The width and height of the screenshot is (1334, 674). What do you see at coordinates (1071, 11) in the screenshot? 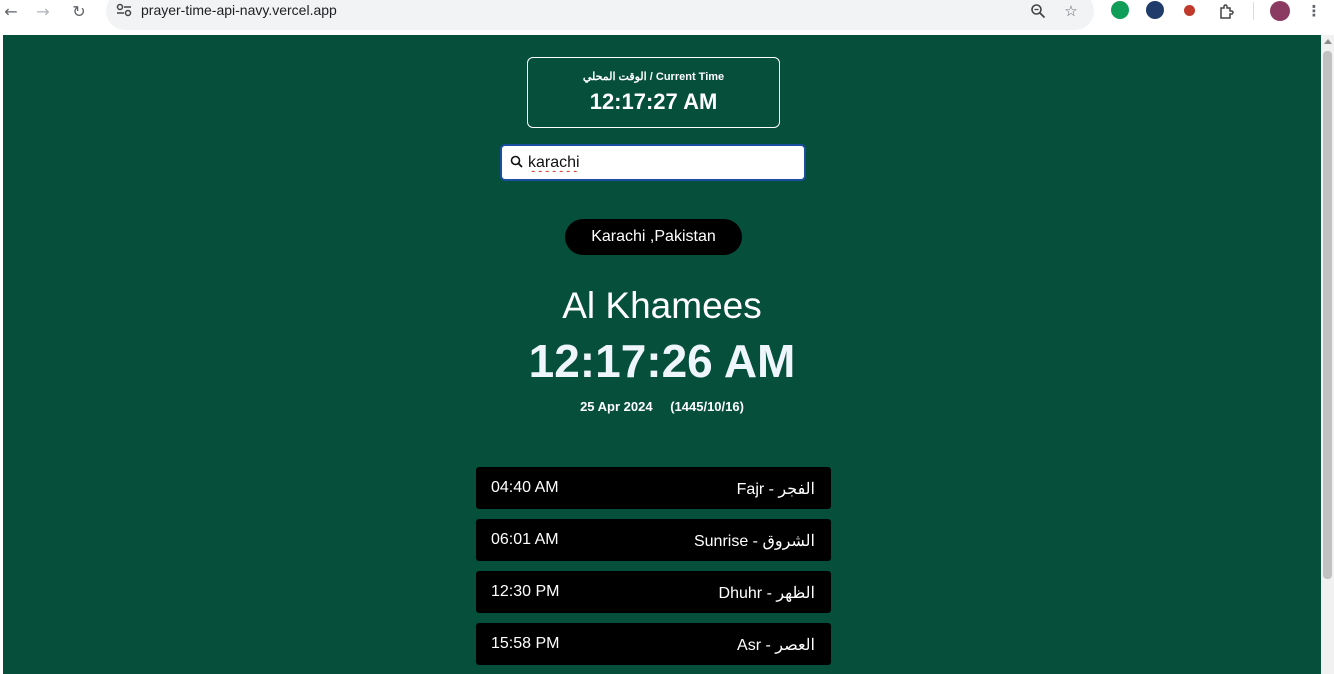
I see `bookmark-star-icon: ☆` at bounding box center [1071, 11].